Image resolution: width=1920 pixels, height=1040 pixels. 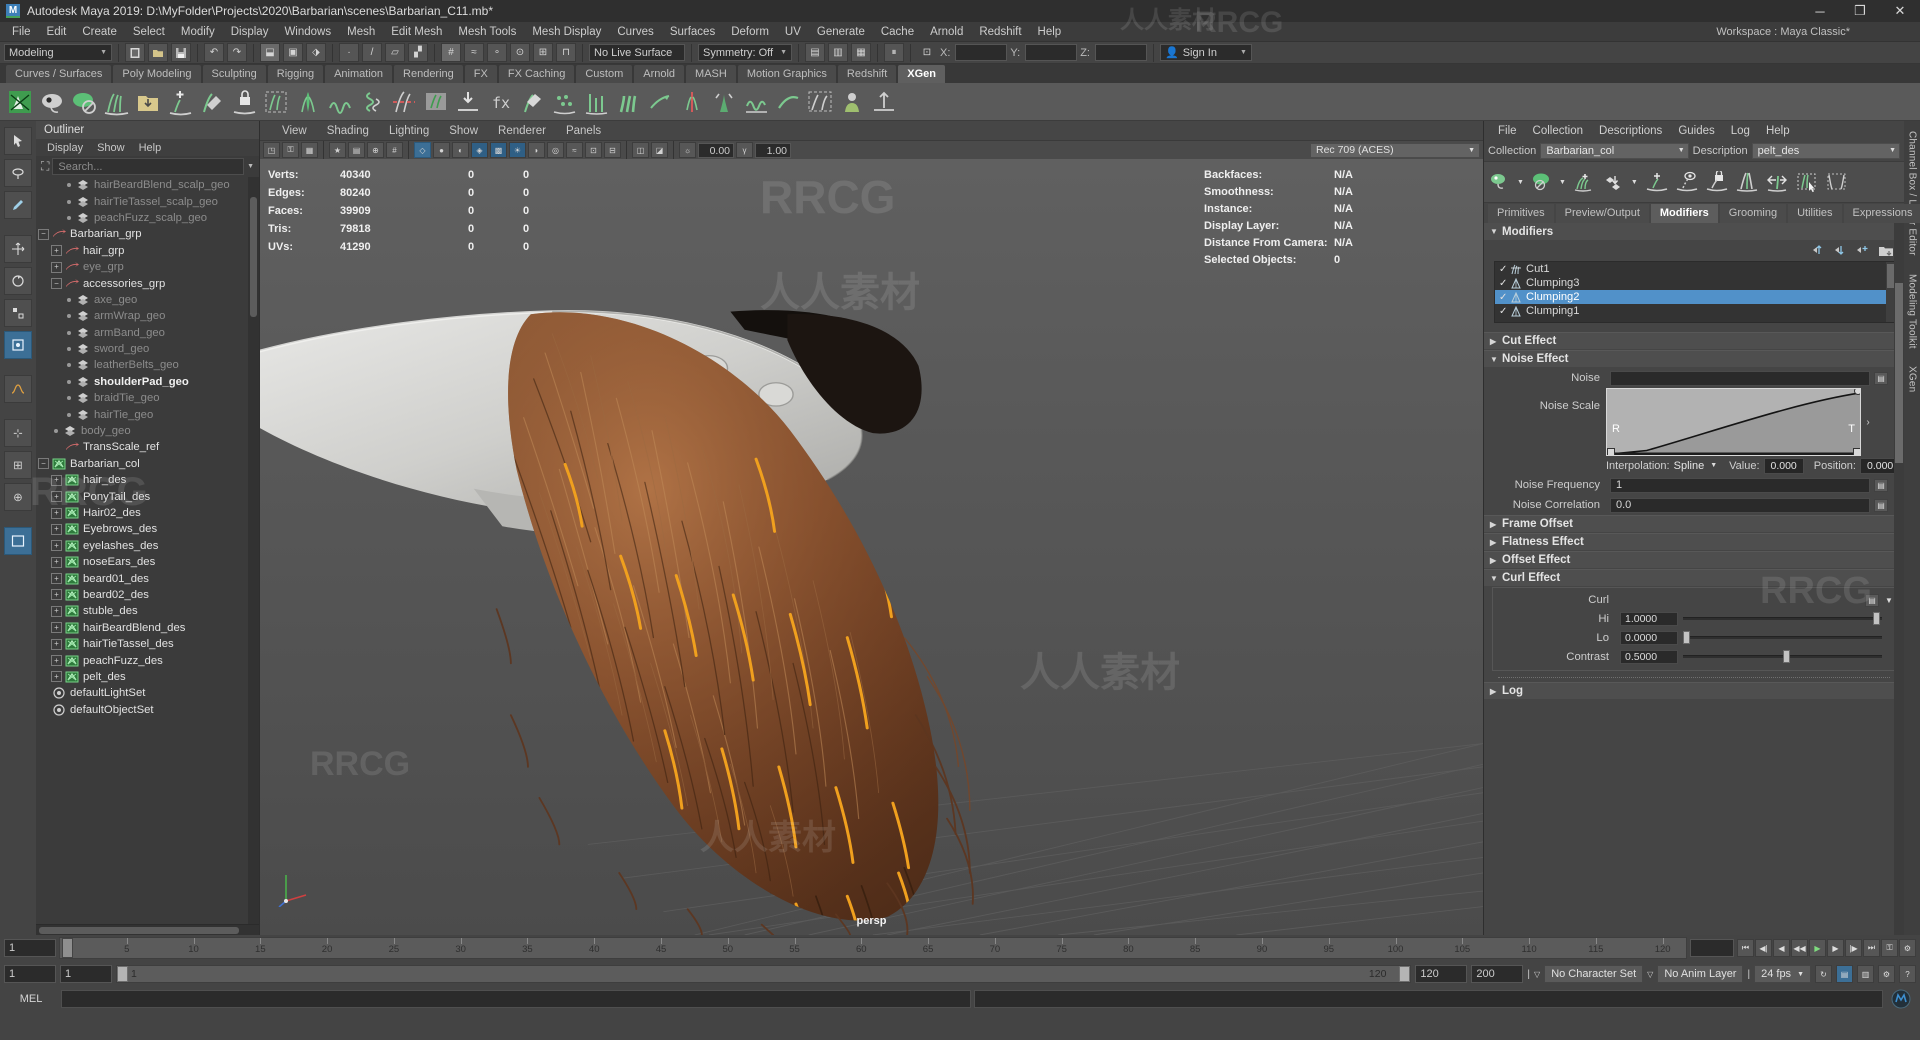 I want to click on outliner-item: + Hair02_des, so click(x=147, y=513).